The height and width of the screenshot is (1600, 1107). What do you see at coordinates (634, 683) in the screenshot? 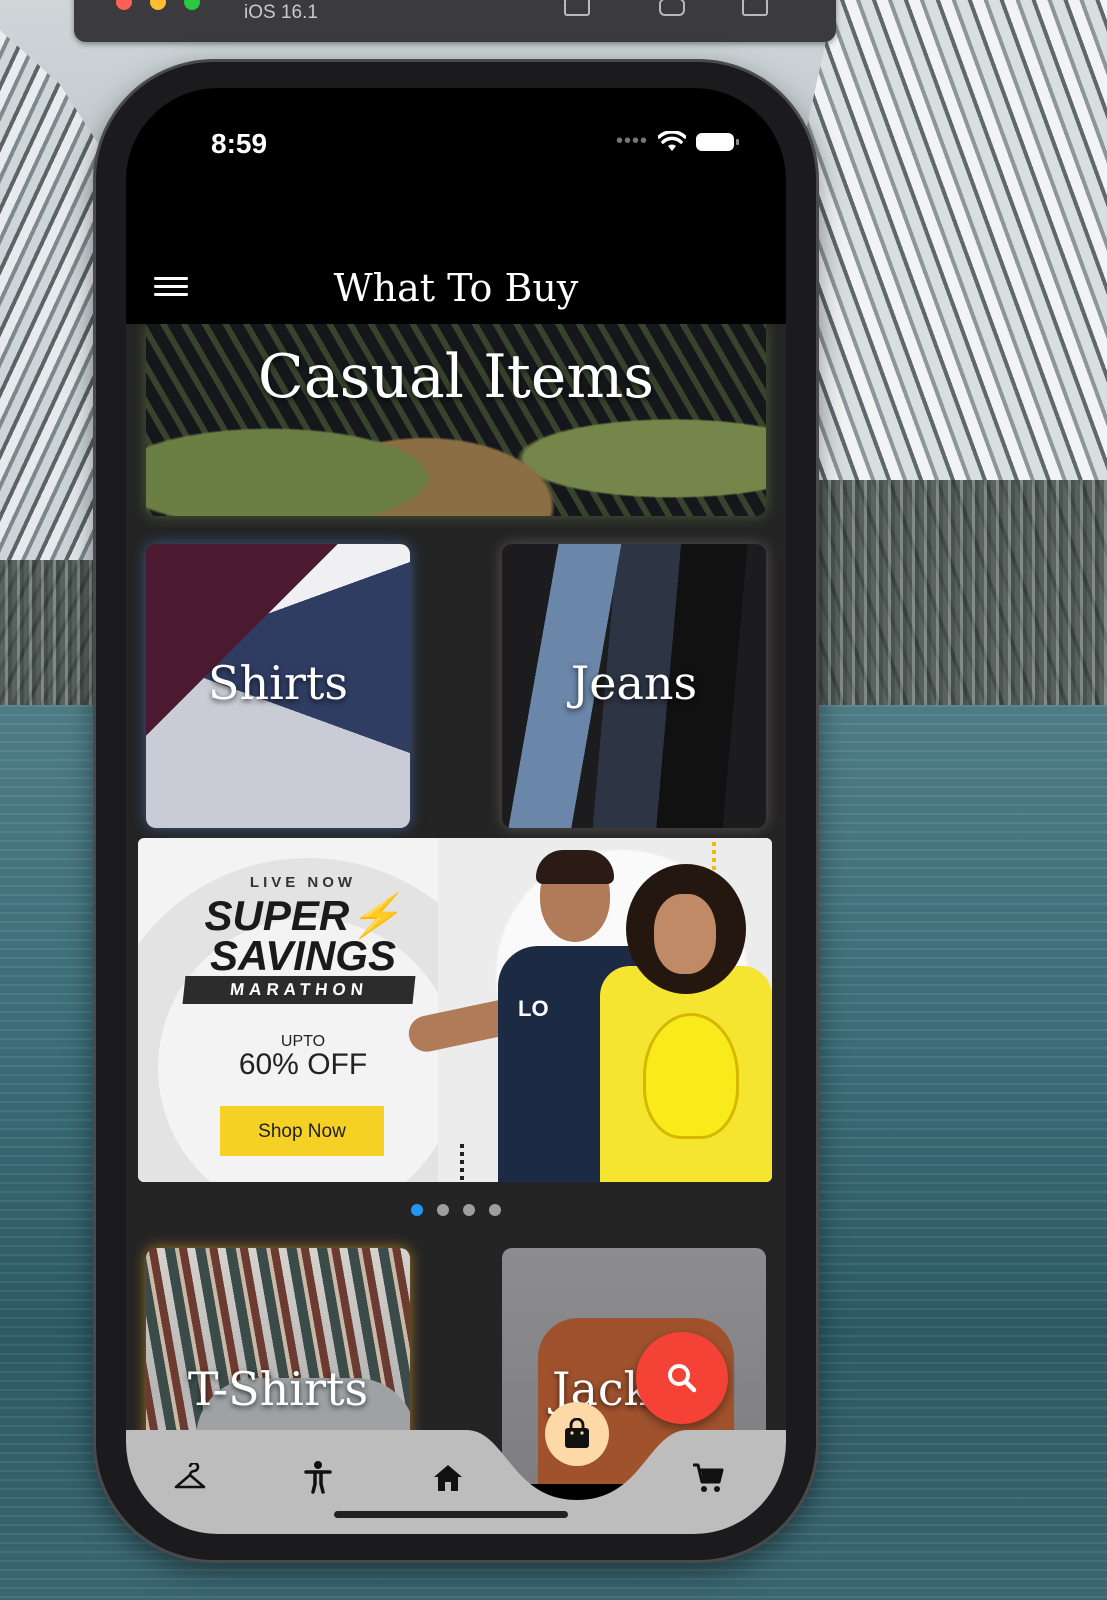
I see `jeans-label: Jeans` at bounding box center [634, 683].